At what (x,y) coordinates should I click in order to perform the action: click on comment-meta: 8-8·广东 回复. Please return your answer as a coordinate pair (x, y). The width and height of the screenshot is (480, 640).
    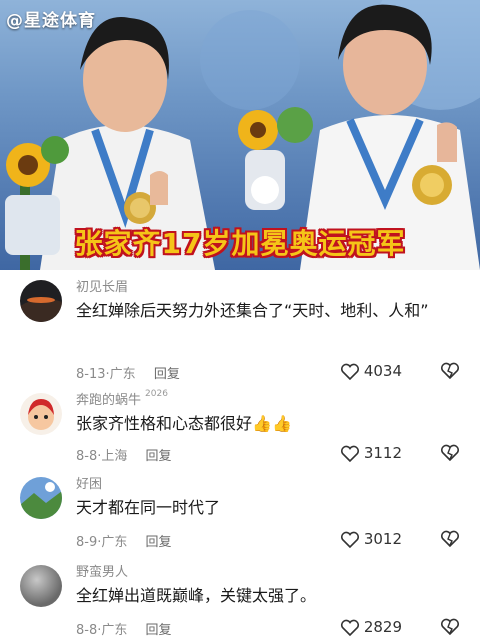
    Looking at the image, I should click on (124, 630).